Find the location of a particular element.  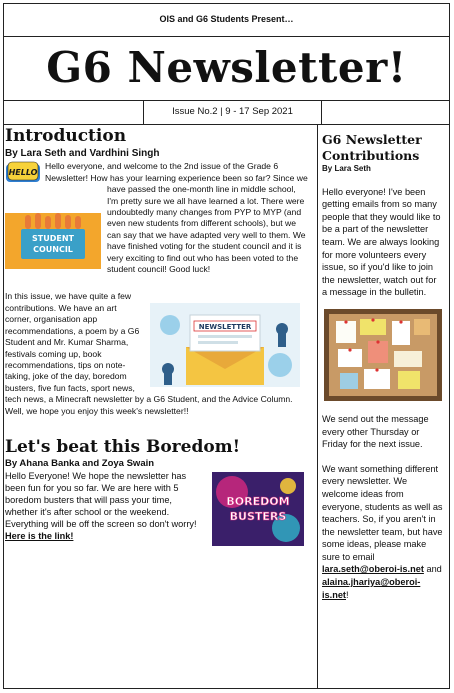

hello-badge-image: HELLO is located at coordinates (23, 173).